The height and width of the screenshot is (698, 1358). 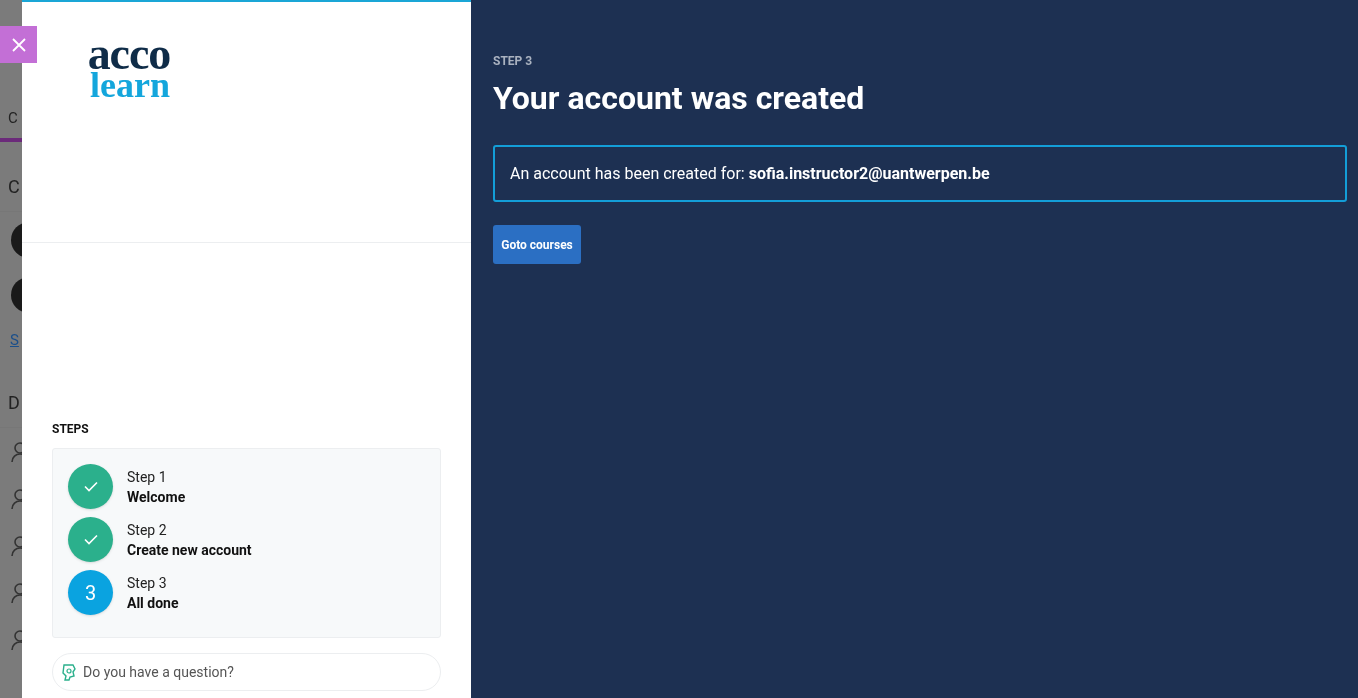 I want to click on step-name: Create new account, so click(x=189, y=550).